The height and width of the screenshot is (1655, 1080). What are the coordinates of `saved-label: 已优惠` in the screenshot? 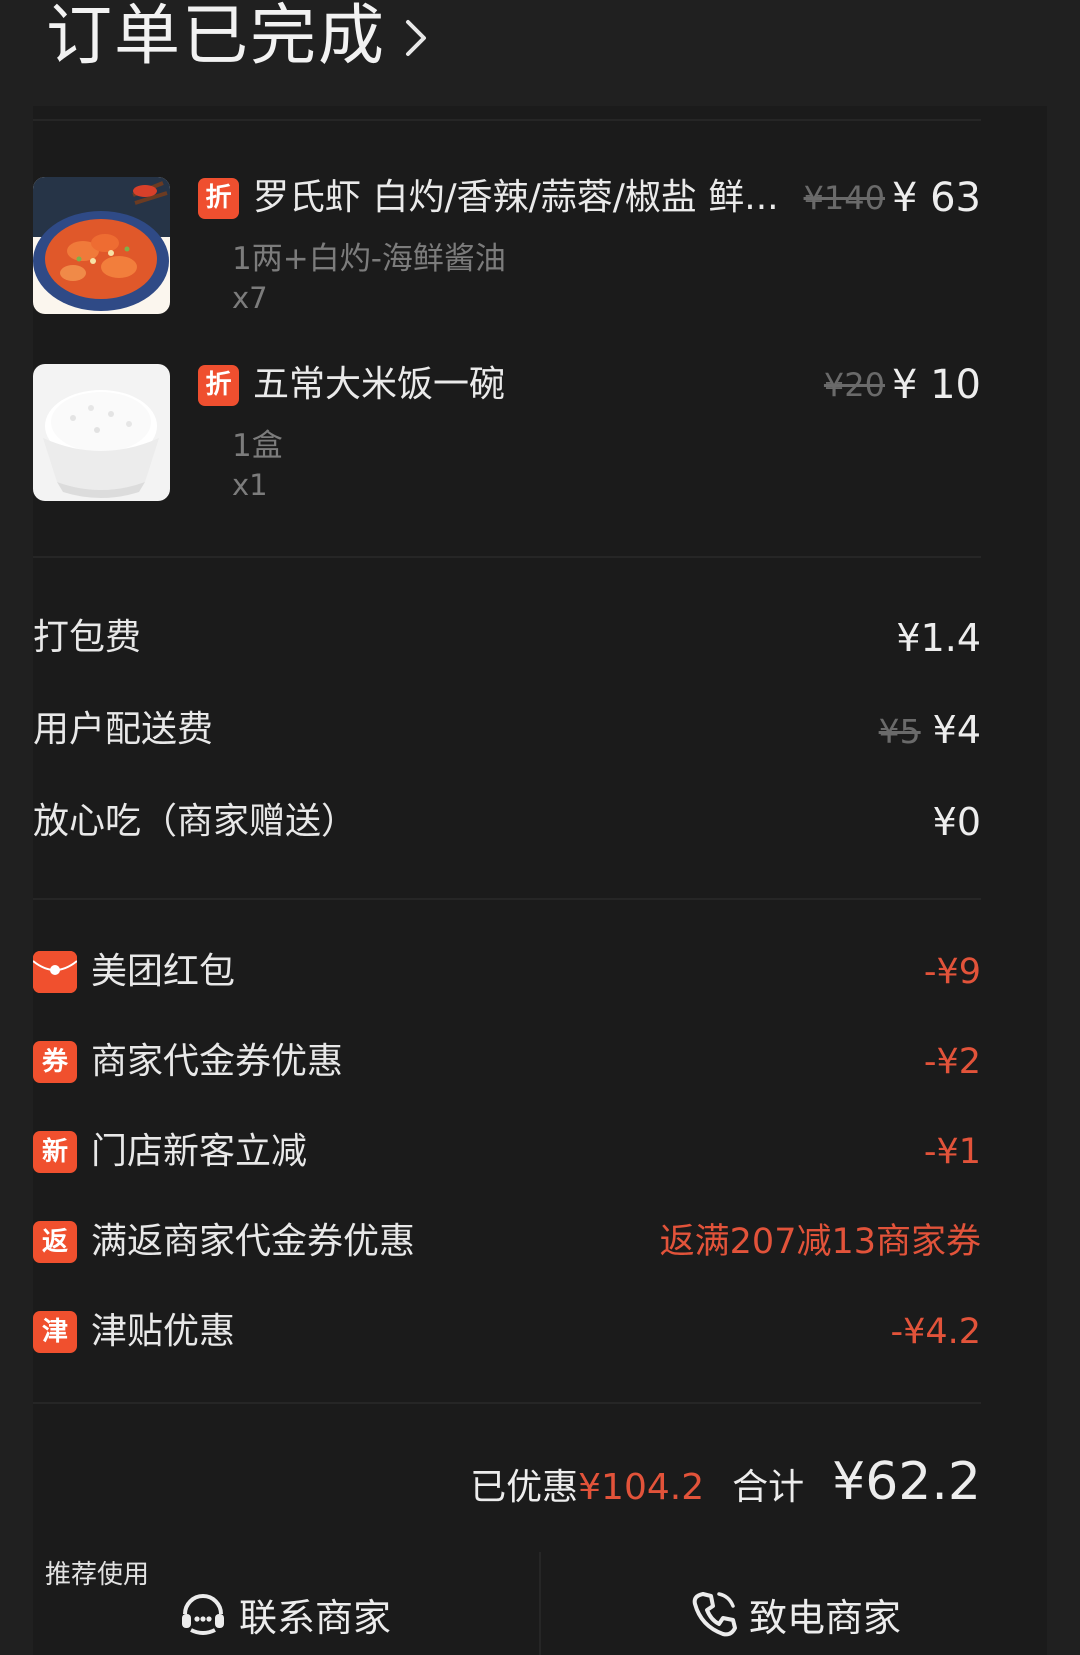 It's located at (524, 1487).